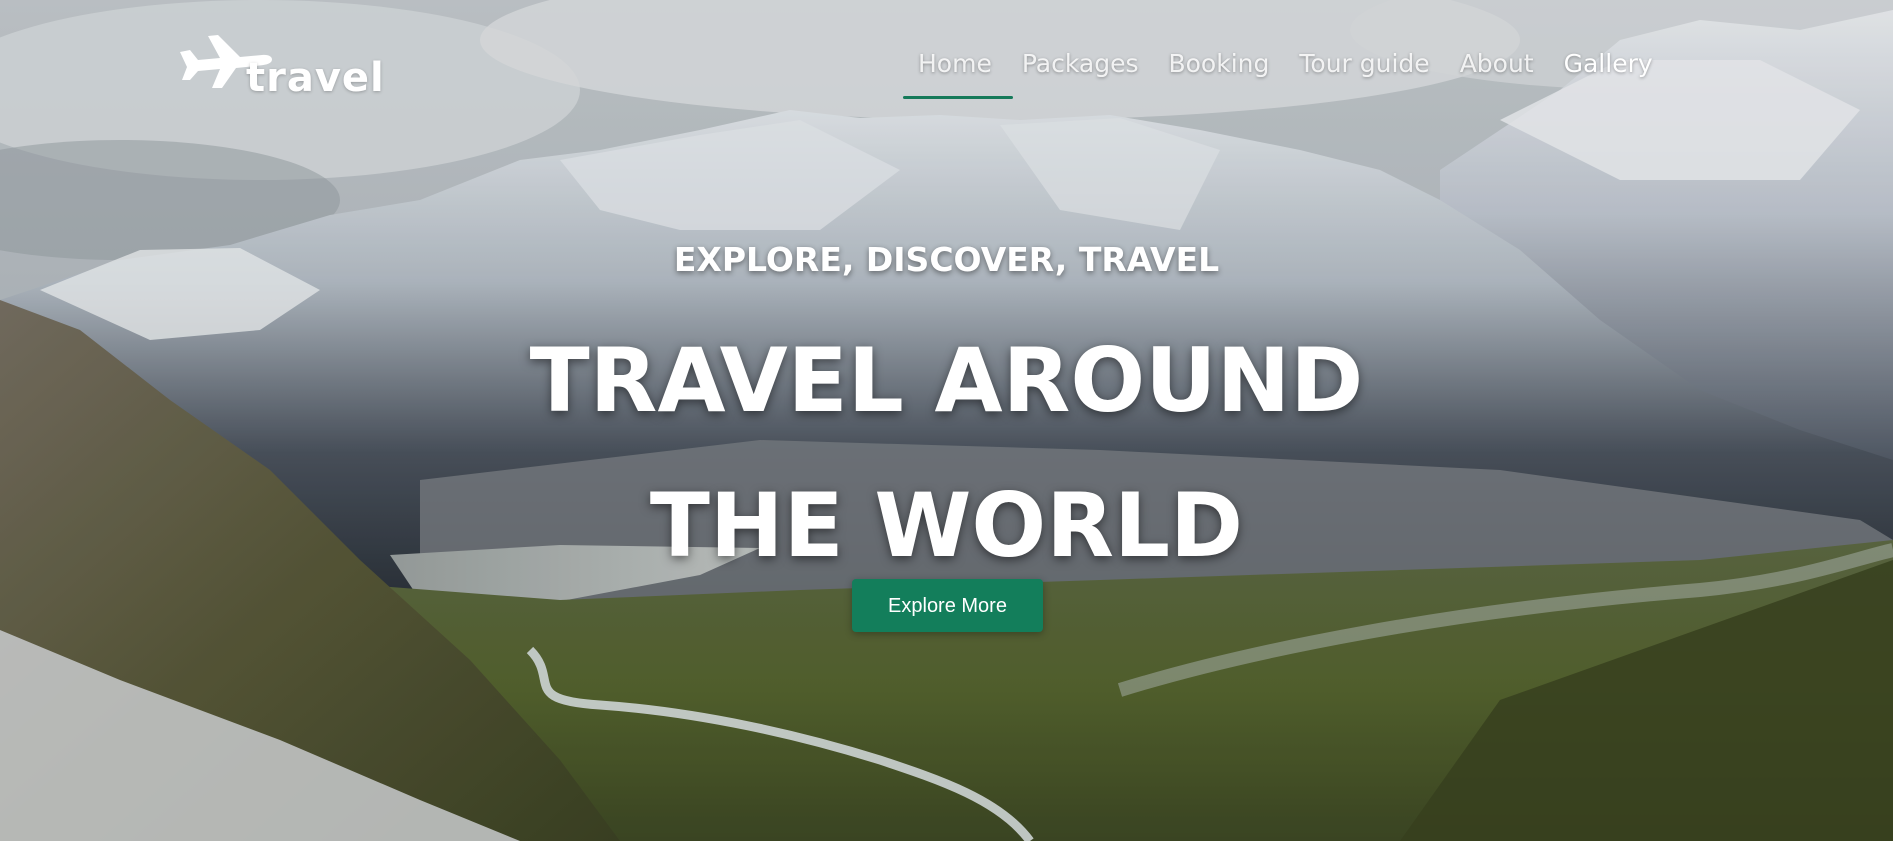  What do you see at coordinates (1364, 64) in the screenshot?
I see `nav-item-tour-guide: Tour guide` at bounding box center [1364, 64].